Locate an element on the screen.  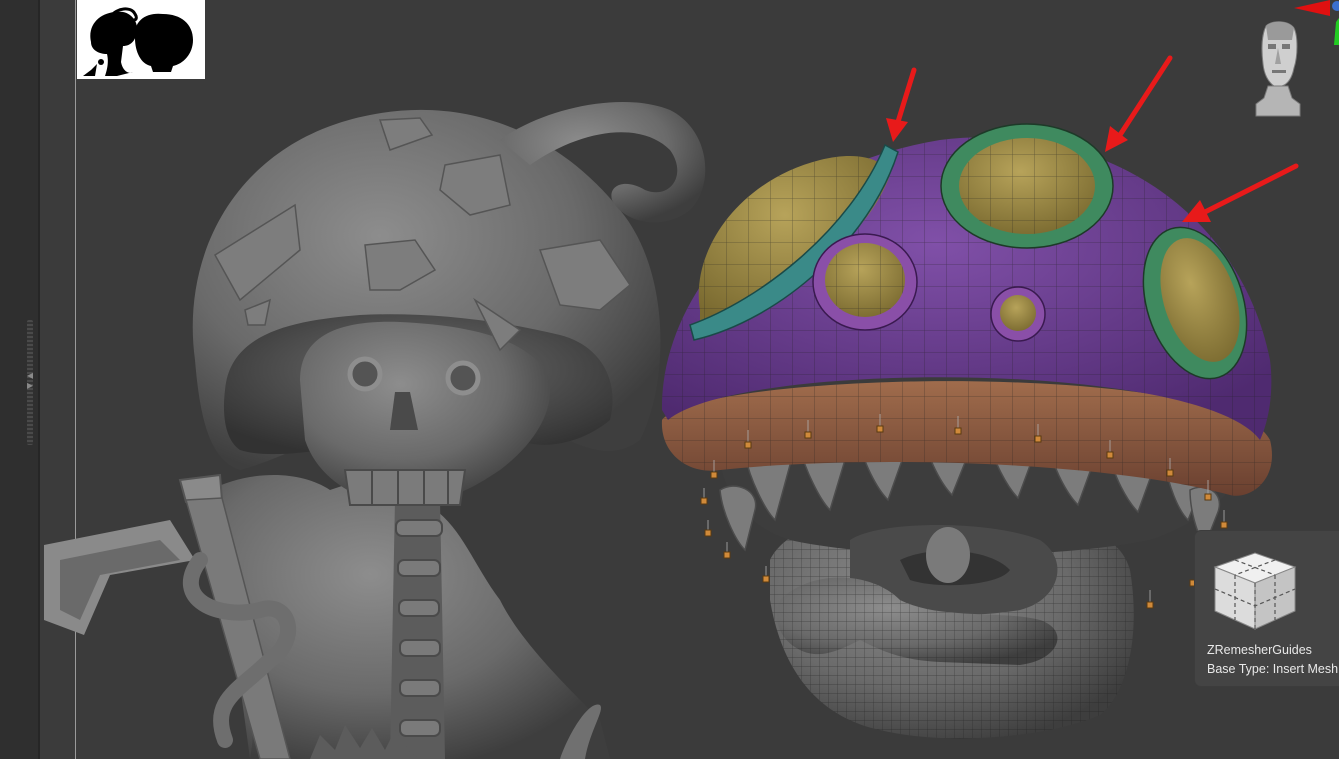
spot-top is located at coordinates (1027, 186).